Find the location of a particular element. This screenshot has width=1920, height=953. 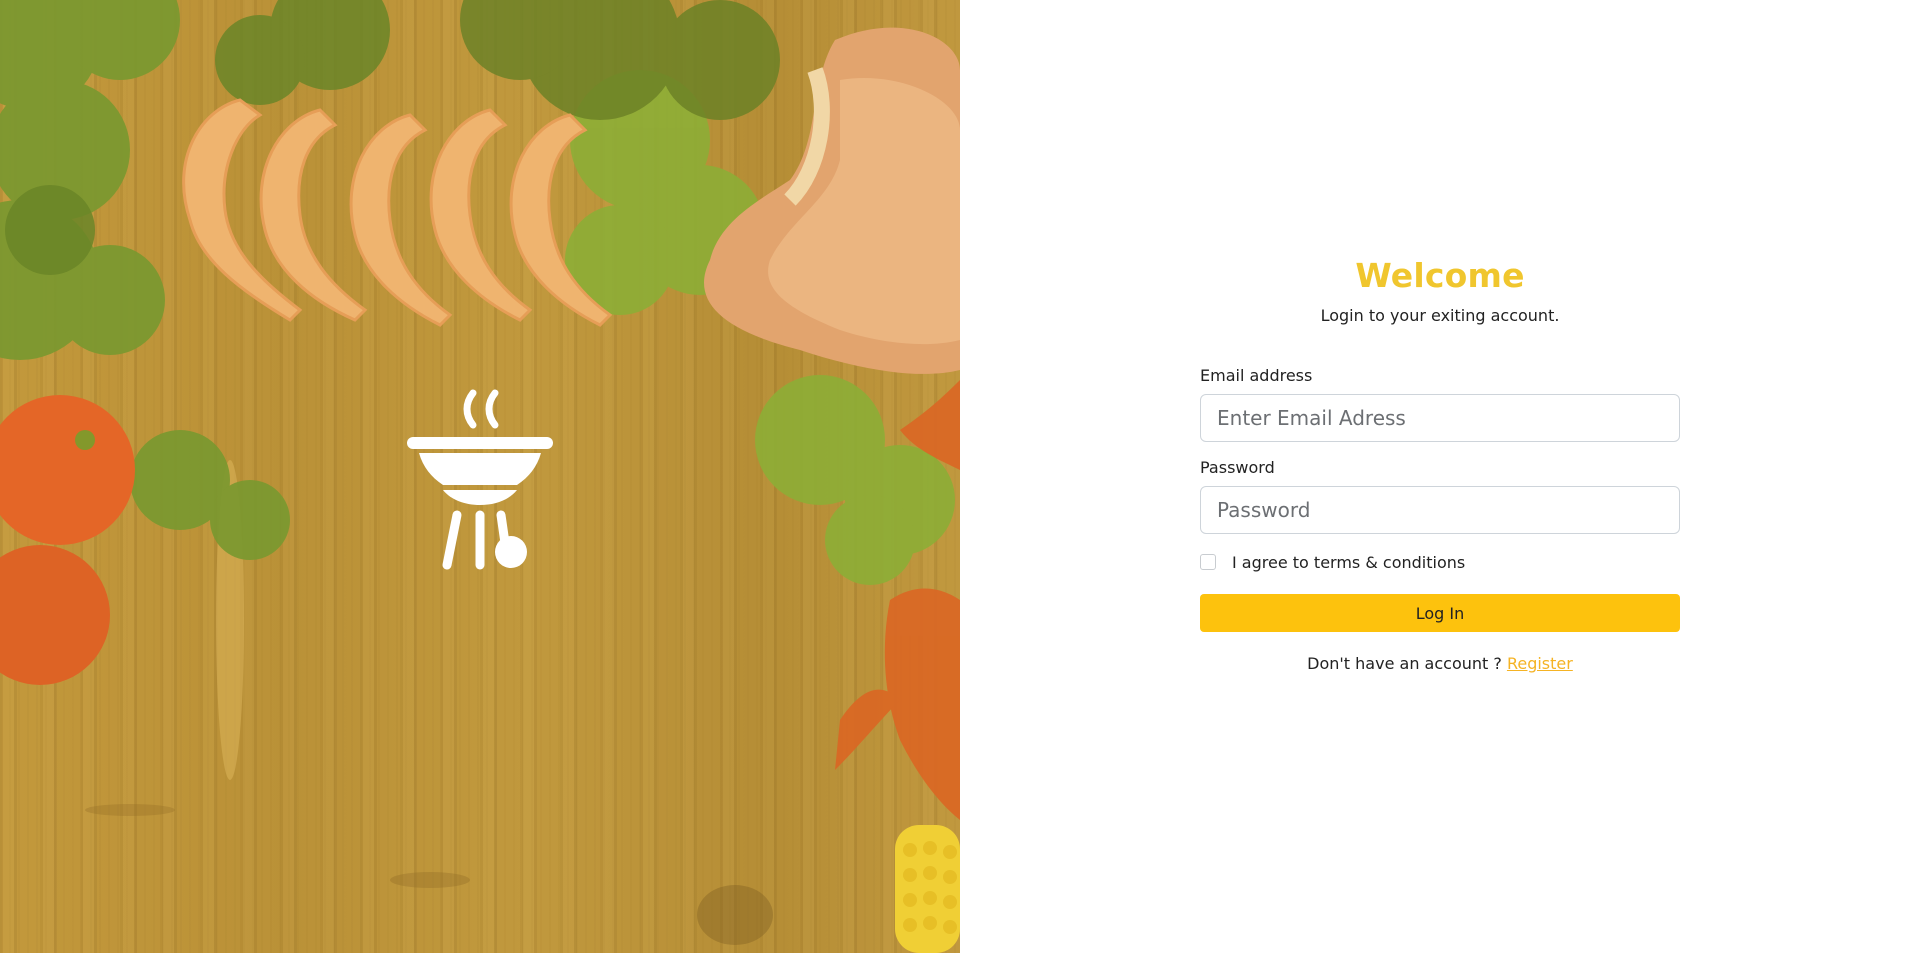

terms-checkbox is located at coordinates (1208, 562).